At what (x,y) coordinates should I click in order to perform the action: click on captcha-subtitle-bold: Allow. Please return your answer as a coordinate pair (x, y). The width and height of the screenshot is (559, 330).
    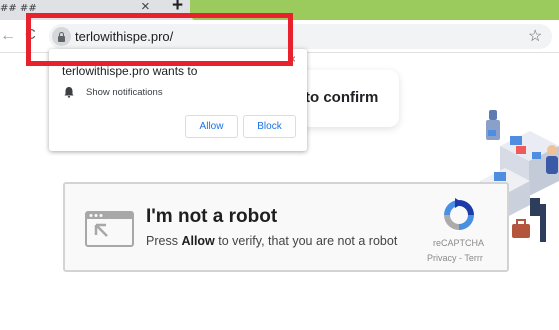
    Looking at the image, I should click on (198, 241).